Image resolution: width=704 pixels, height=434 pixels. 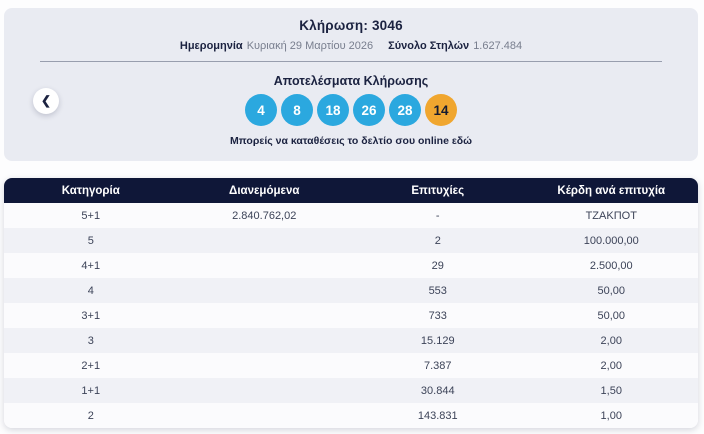 What do you see at coordinates (438, 190) in the screenshot?
I see `header-cell: Επιτυχίες` at bounding box center [438, 190].